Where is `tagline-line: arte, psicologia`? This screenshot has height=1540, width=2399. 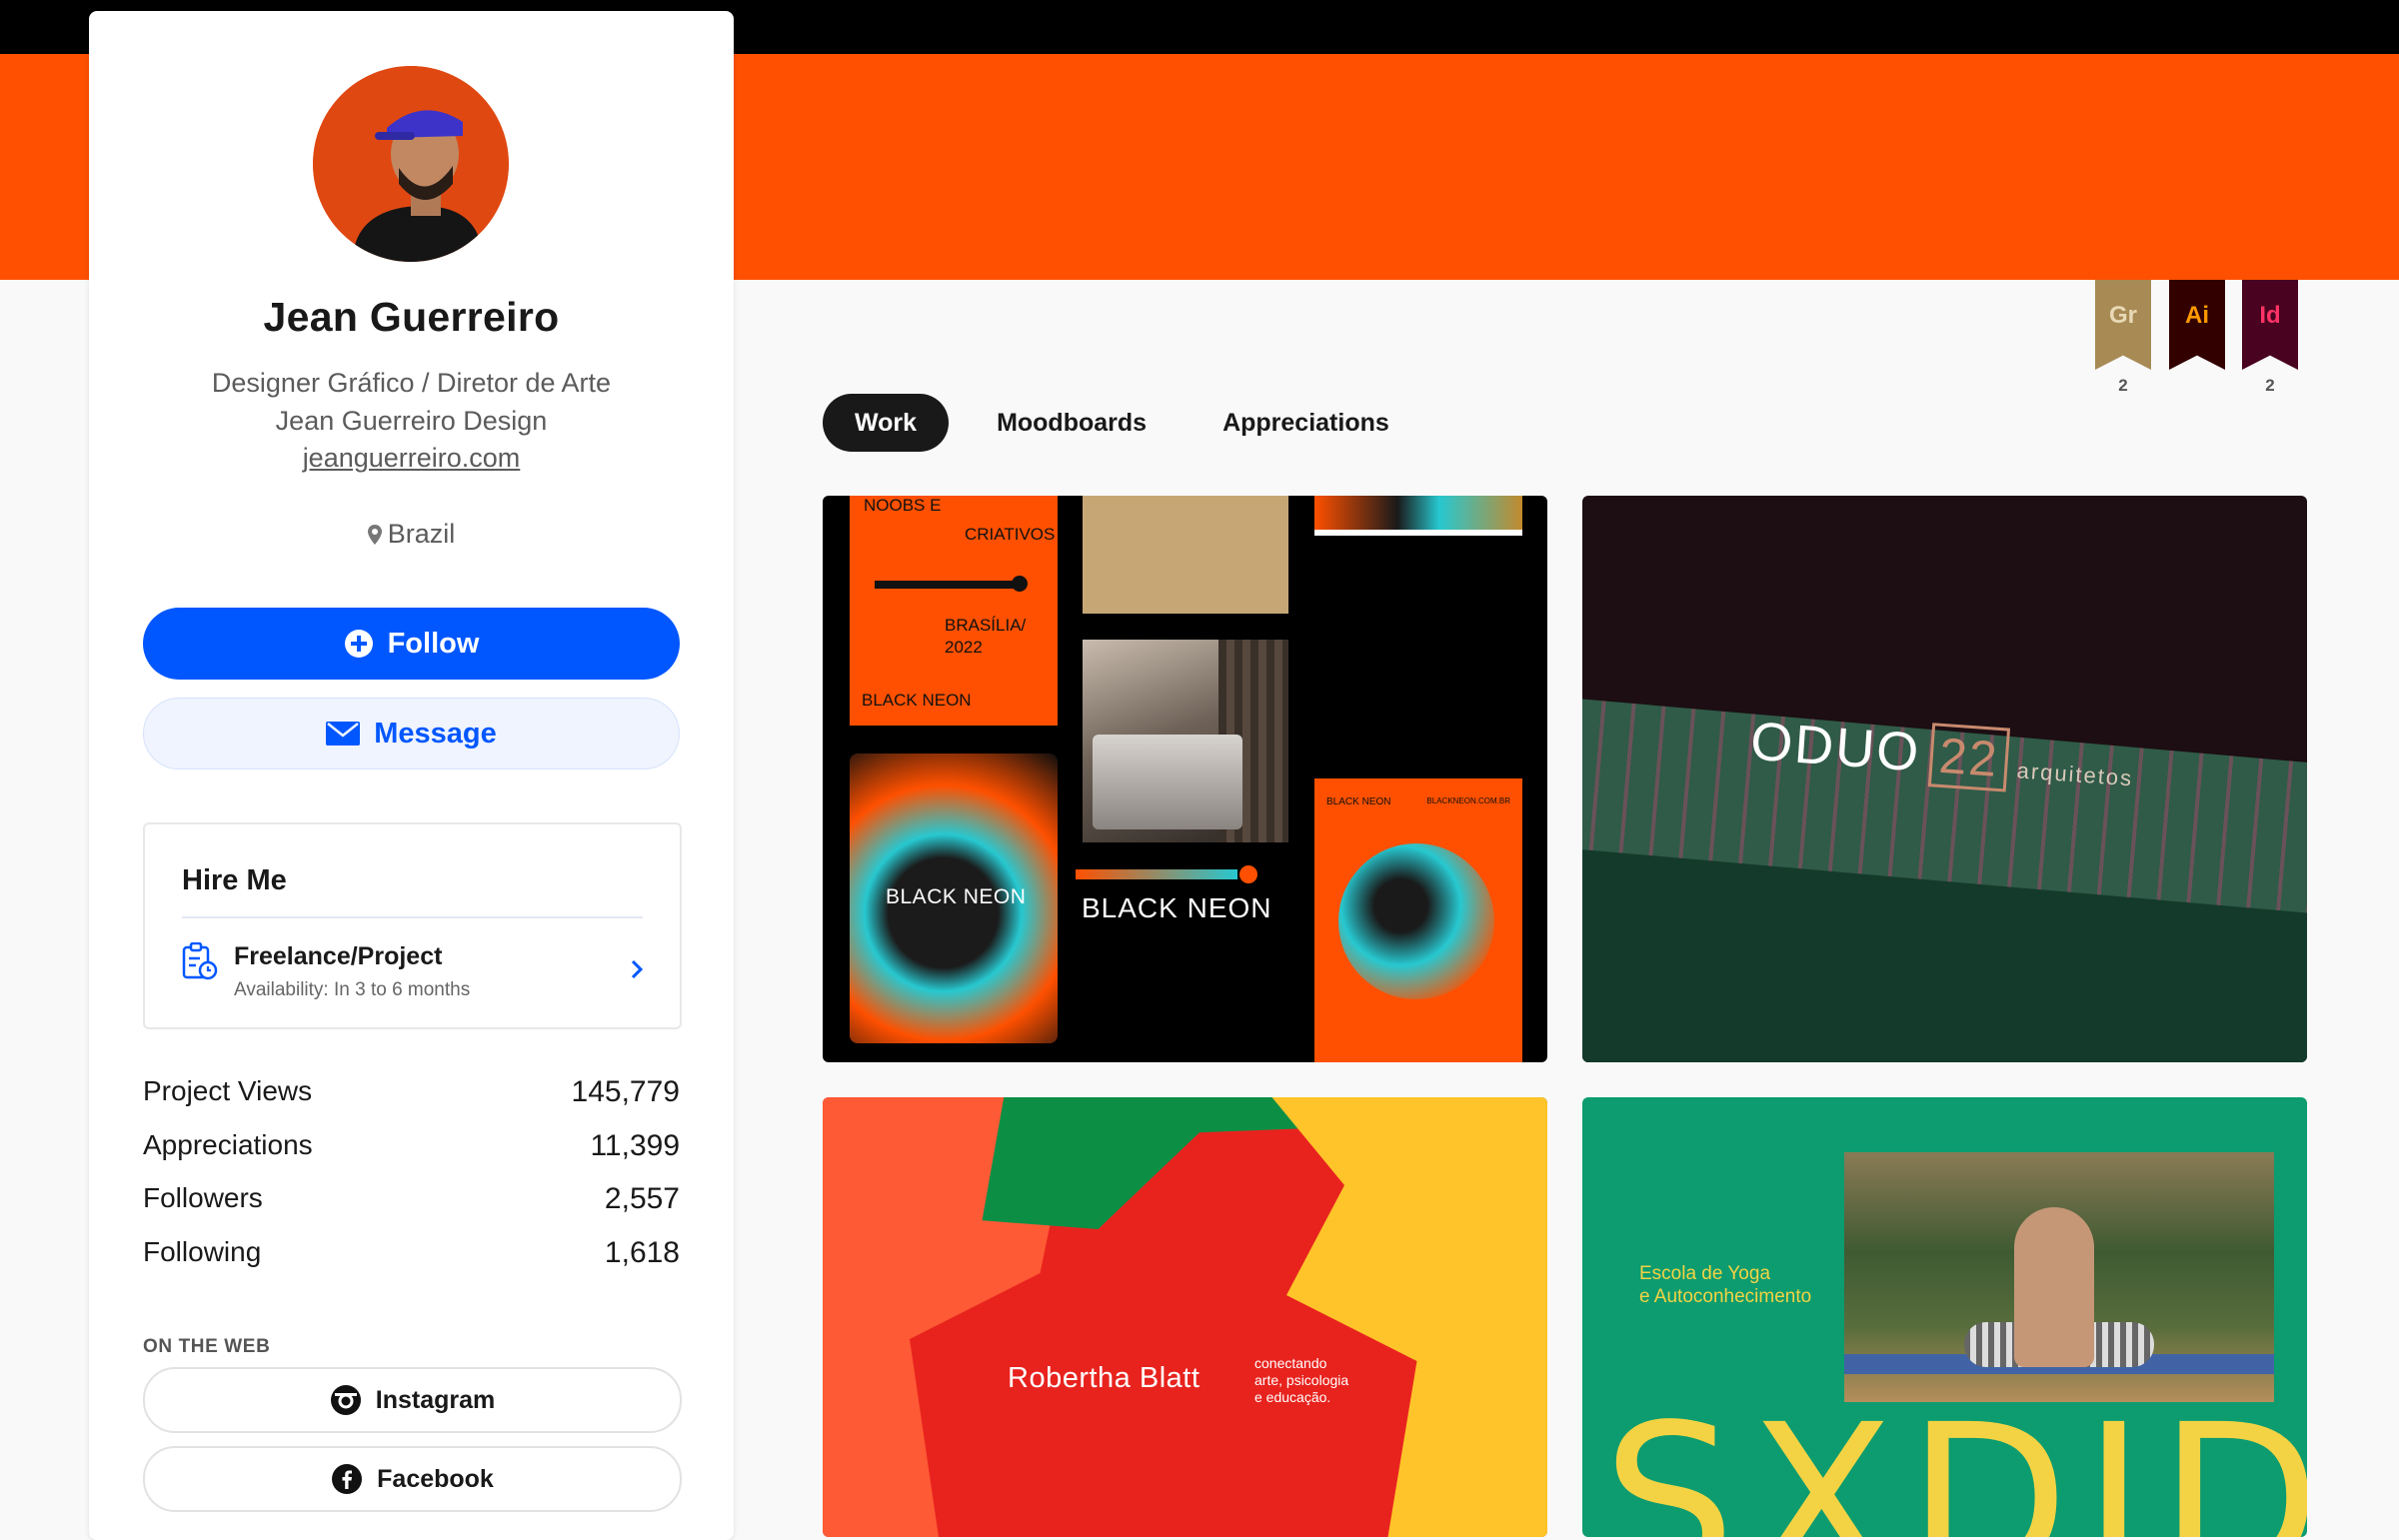
tagline-line: arte, psicologia is located at coordinates (1301, 1380).